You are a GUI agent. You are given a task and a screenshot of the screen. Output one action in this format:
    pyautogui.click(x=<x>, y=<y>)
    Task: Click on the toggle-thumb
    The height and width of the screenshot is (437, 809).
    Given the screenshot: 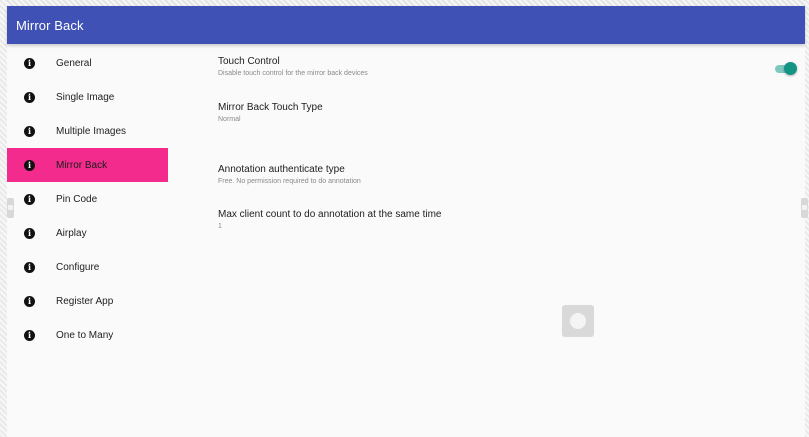 What is the action you would take?
    pyautogui.click(x=790, y=68)
    